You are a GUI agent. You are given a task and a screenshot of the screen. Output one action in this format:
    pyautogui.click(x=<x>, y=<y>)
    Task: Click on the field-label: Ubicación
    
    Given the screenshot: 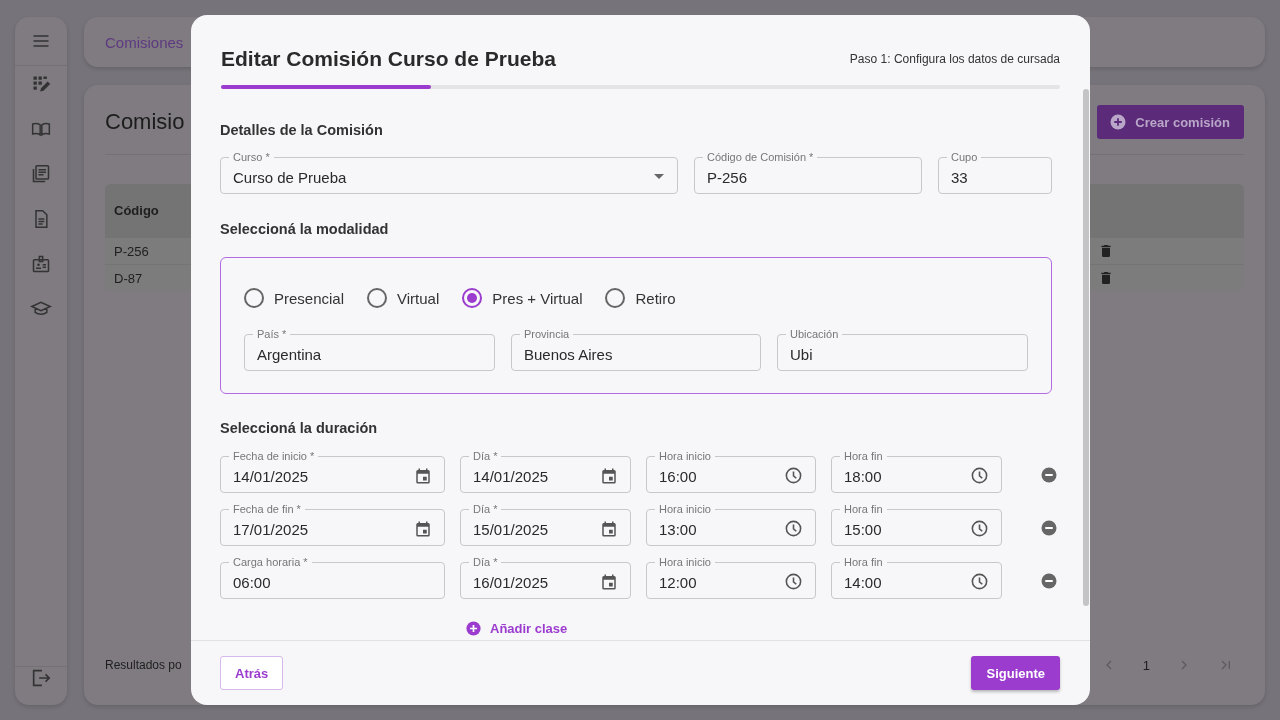 What is the action you would take?
    pyautogui.click(x=814, y=334)
    